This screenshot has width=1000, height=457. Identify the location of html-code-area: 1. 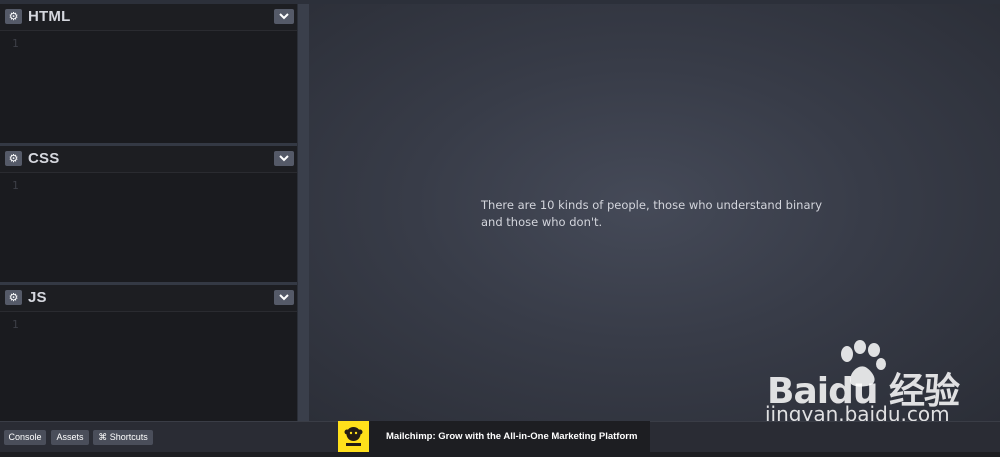
(148, 87).